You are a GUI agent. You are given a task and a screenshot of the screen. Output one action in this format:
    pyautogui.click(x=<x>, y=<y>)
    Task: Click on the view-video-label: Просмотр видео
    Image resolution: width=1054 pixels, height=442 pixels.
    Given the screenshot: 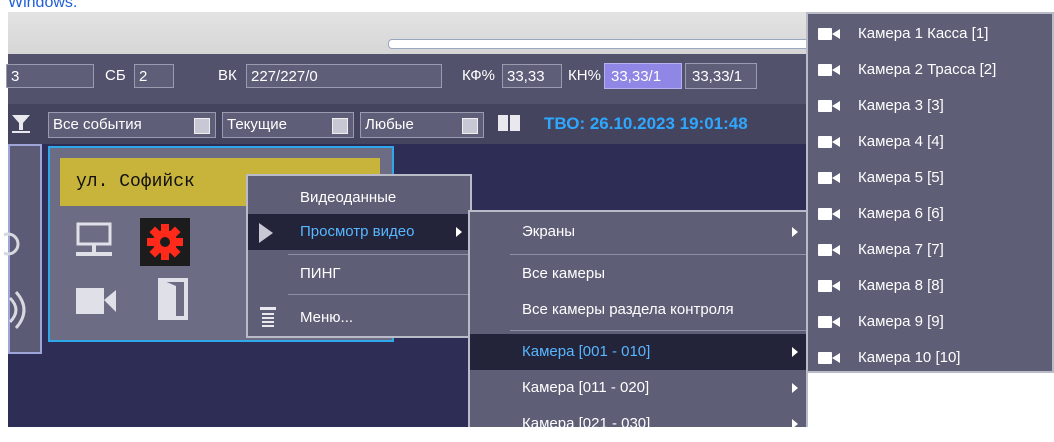 What is the action you would take?
    pyautogui.click(x=357, y=231)
    